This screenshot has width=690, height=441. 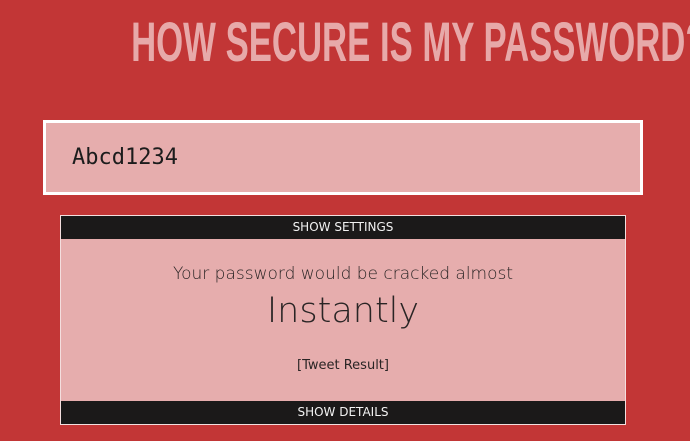 What do you see at coordinates (410, 41) in the screenshot?
I see `page-title: HOW SECURE IS MY PASSWORD?` at bounding box center [410, 41].